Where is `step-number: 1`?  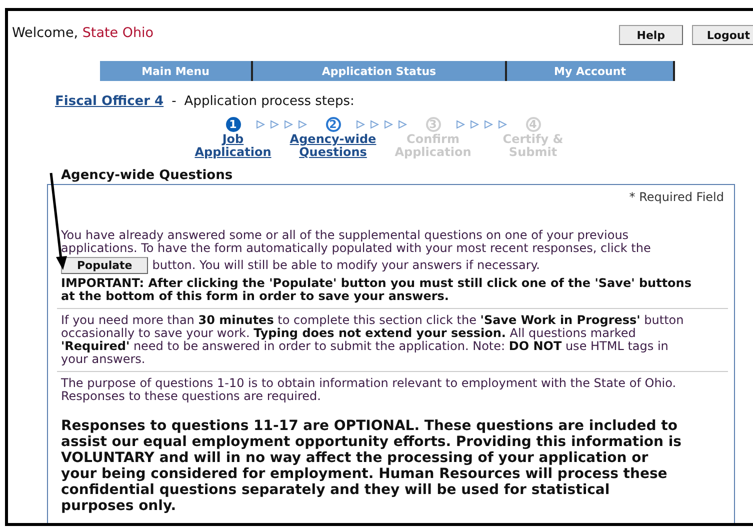
step-number: 1 is located at coordinates (233, 124).